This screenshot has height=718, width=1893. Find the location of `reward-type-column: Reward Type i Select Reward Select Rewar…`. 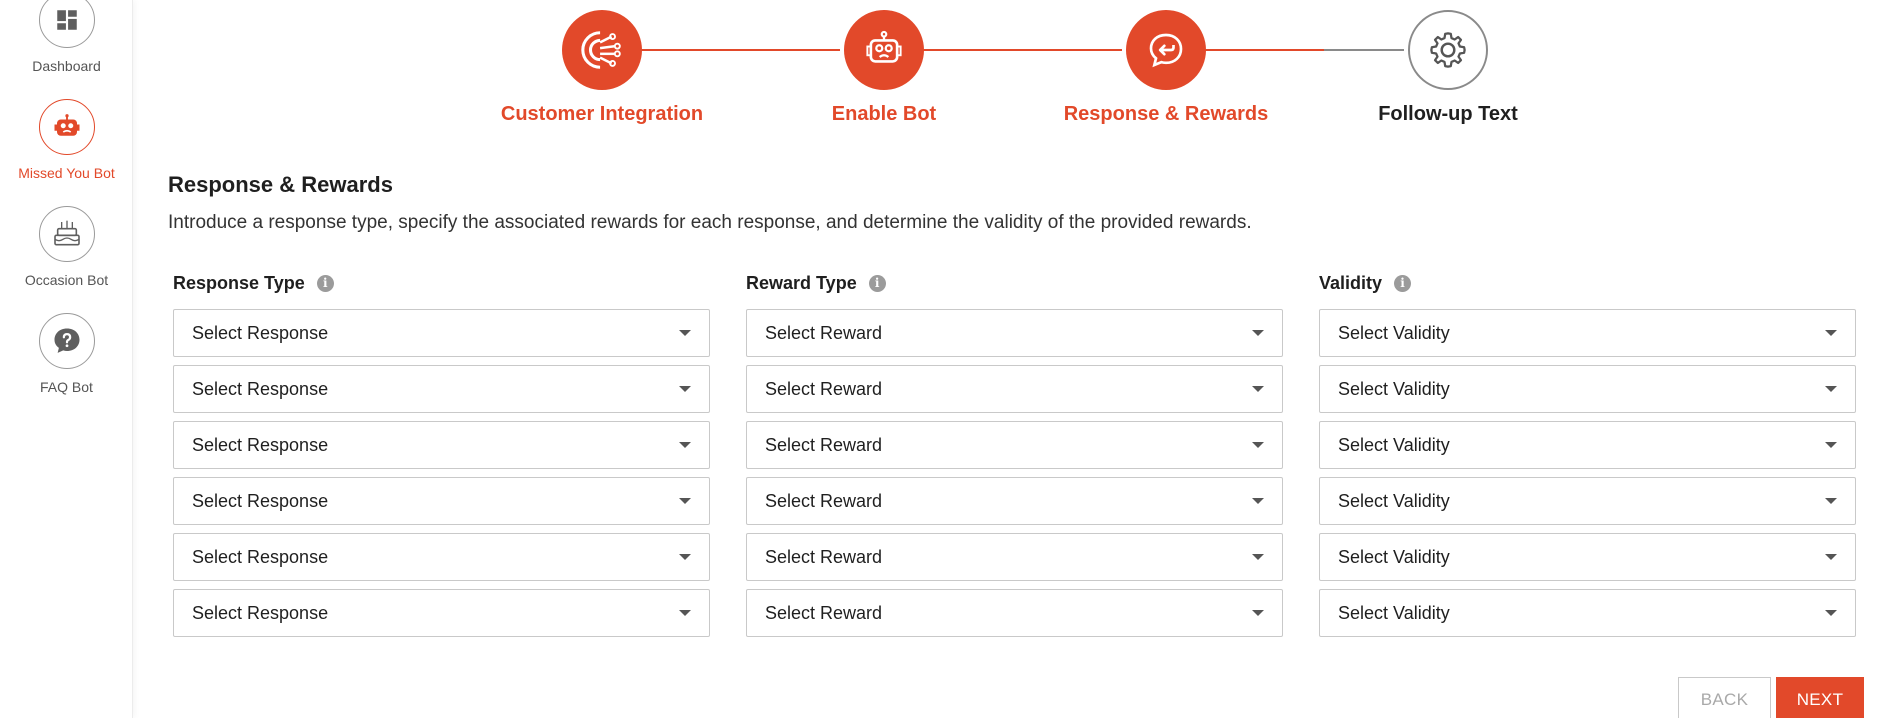

reward-type-column: Reward Type i Select Reward Select Rewar… is located at coordinates (1012, 452).